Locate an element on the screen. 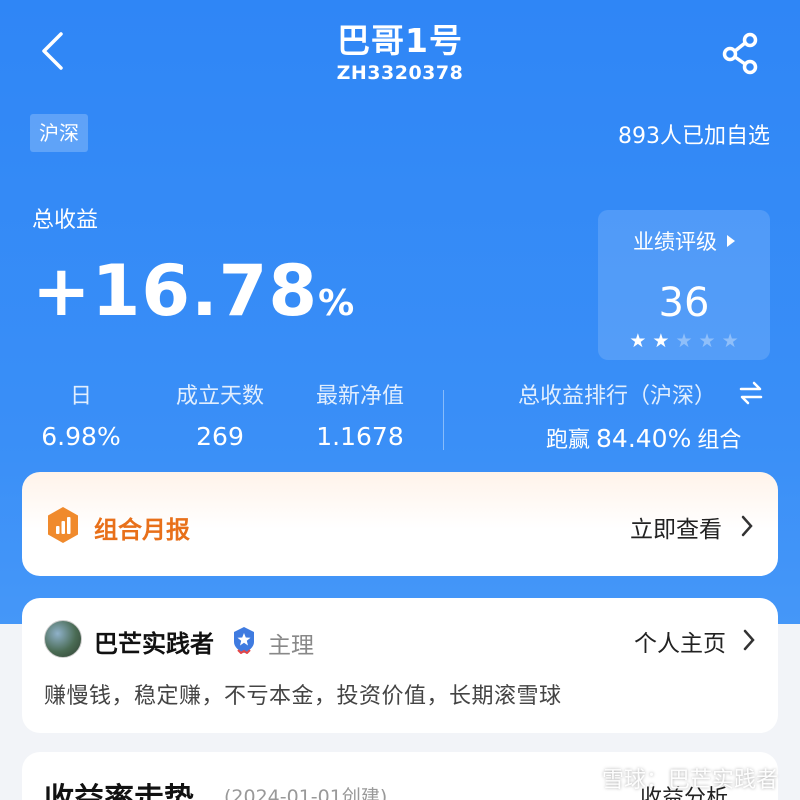 This screenshot has width=800, height=800. rank-value: 跑赢 84.40% 组合 is located at coordinates (643, 438).